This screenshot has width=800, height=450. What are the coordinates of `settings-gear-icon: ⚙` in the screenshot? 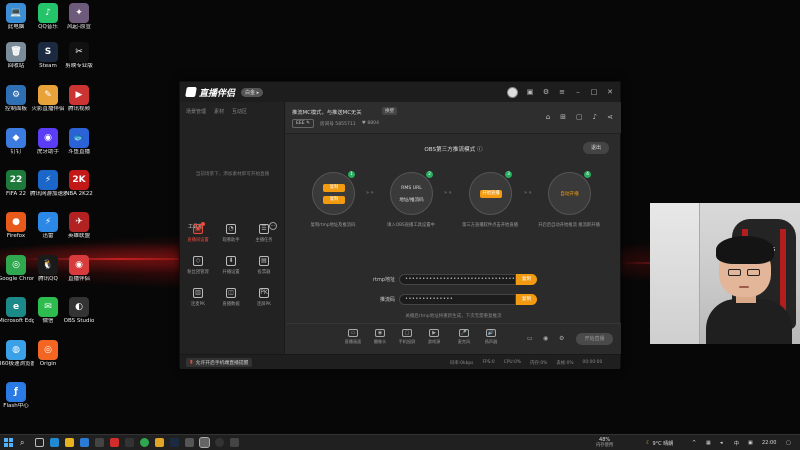 It's located at (561, 338).